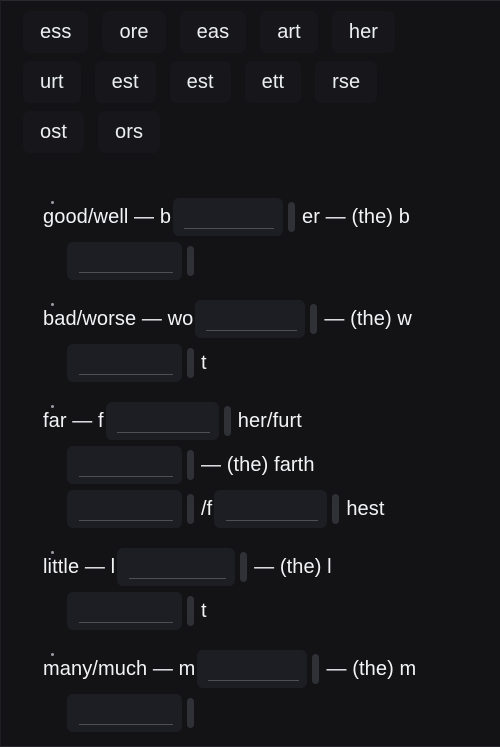 The width and height of the screenshot is (500, 747). Describe the element at coordinates (107, 217) in the screenshot. I see `exercise-text: good/well — b` at that location.